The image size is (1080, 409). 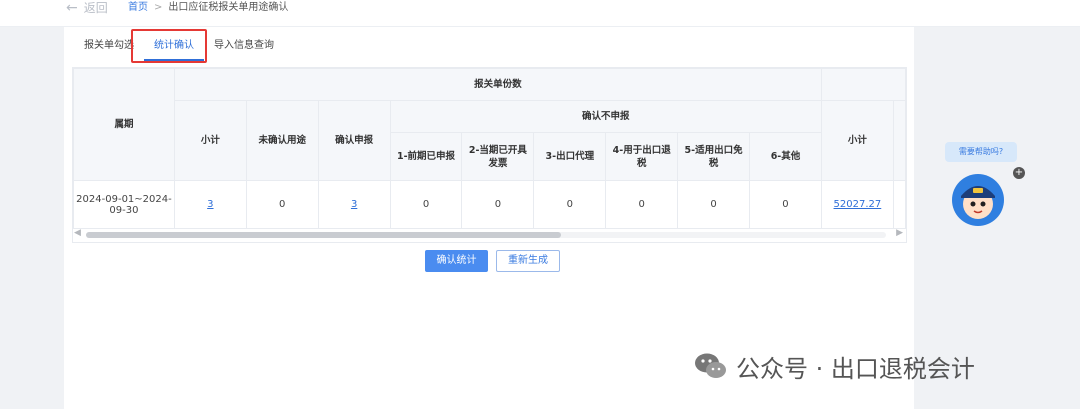 I want to click on breadcrumb: 首页 > 出口应征税报关单用途确认, so click(x=208, y=8).